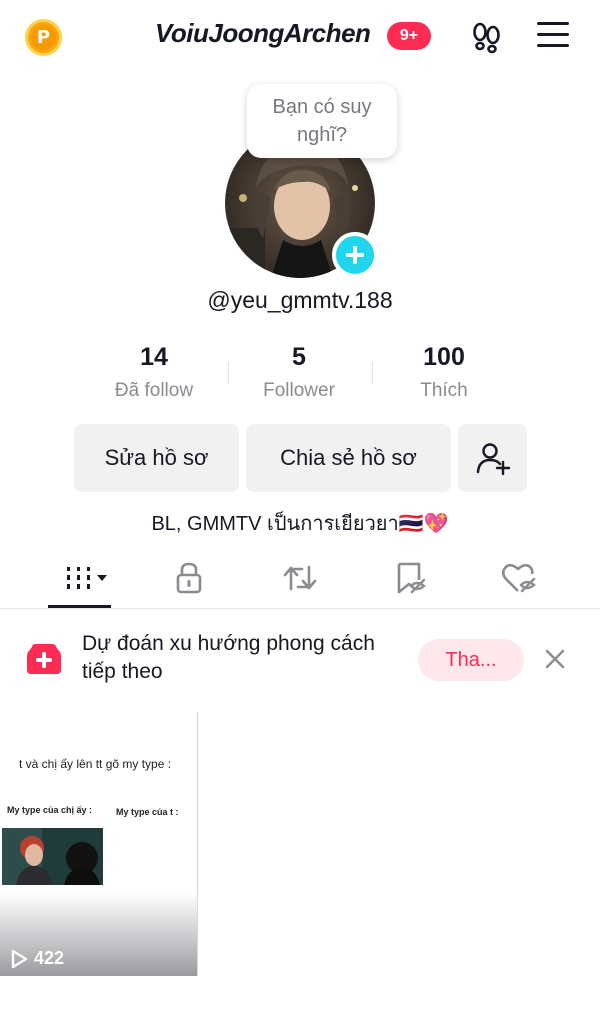  I want to click on stat-divider, so click(372, 373).